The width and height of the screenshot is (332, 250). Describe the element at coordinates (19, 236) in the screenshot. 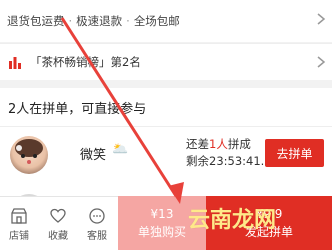

I see `store-label: 店铺` at that location.